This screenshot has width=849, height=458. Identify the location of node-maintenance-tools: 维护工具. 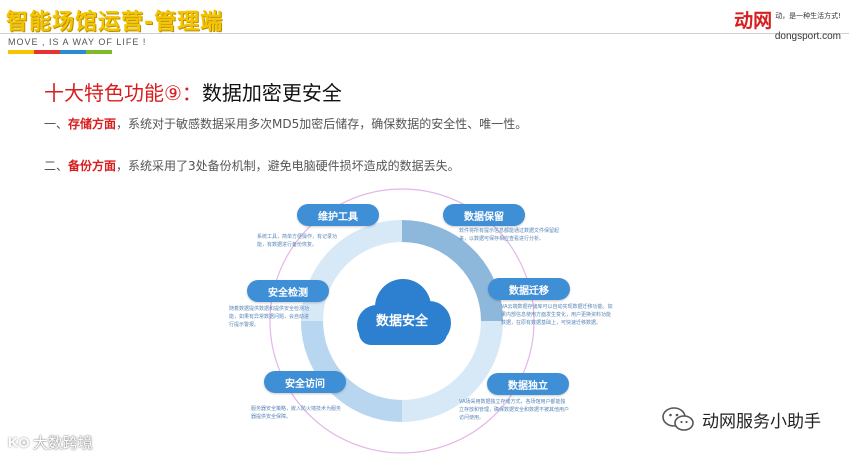
(338, 215).